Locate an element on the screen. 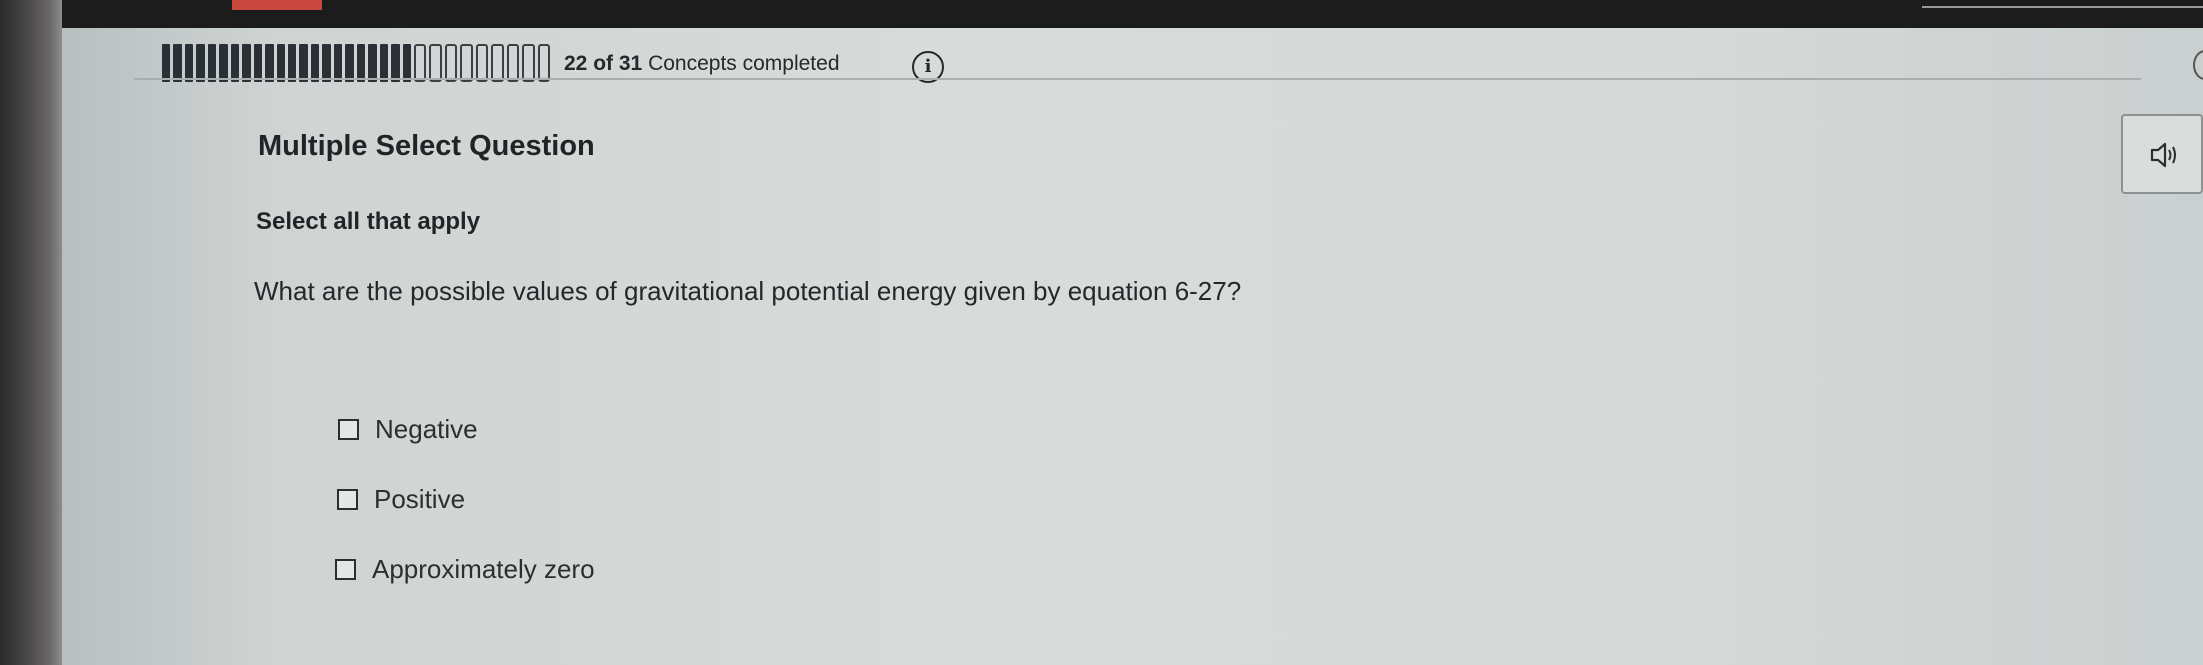  option-positive: Positive is located at coordinates (401, 499).